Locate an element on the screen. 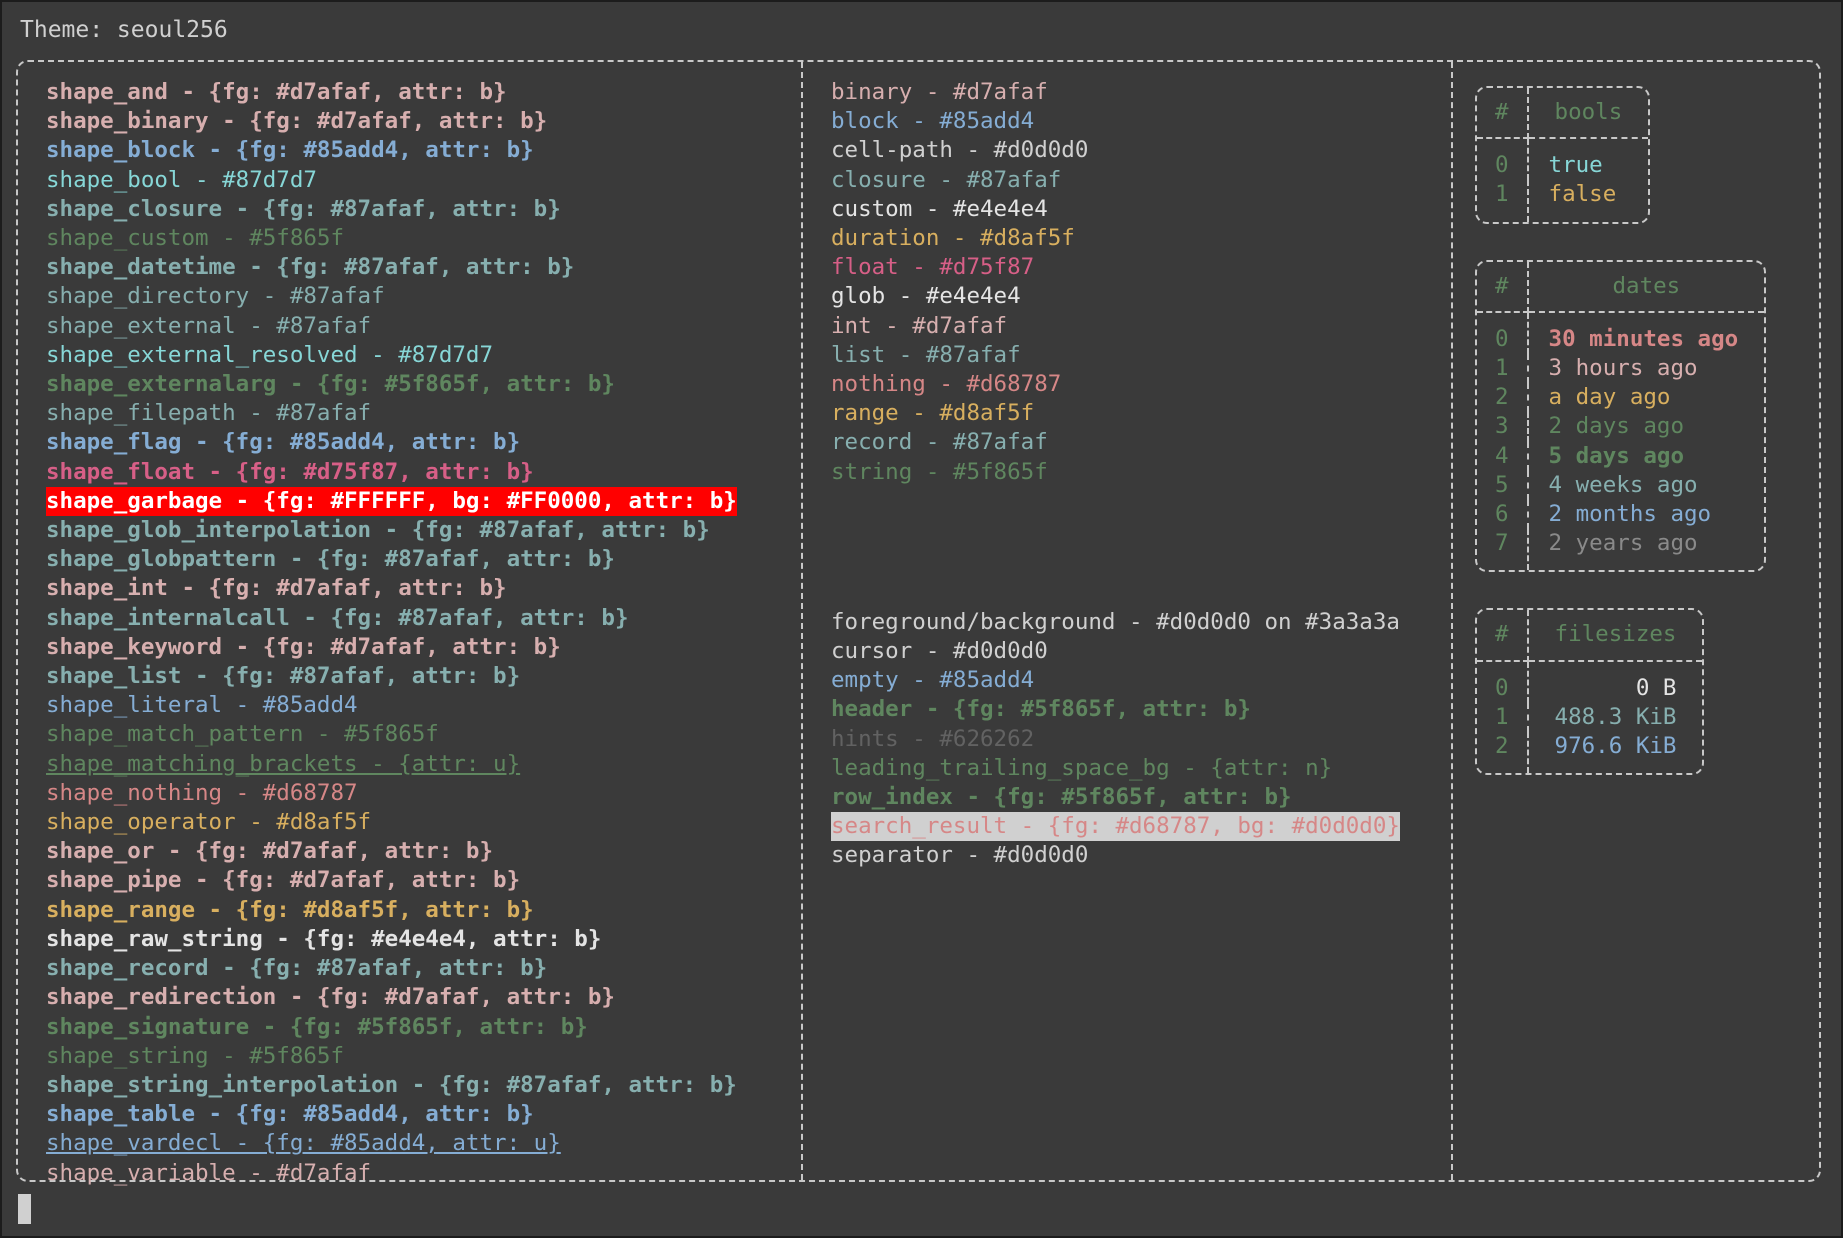  types-line: record - #87afaf is located at coordinates (939, 442).